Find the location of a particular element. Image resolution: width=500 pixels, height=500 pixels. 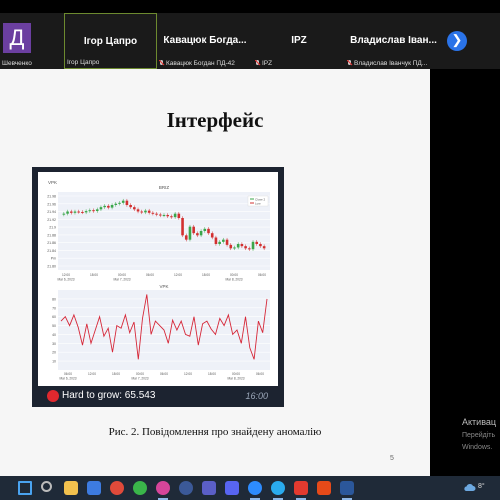

file-explorer-icon is located at coordinates (71, 488).